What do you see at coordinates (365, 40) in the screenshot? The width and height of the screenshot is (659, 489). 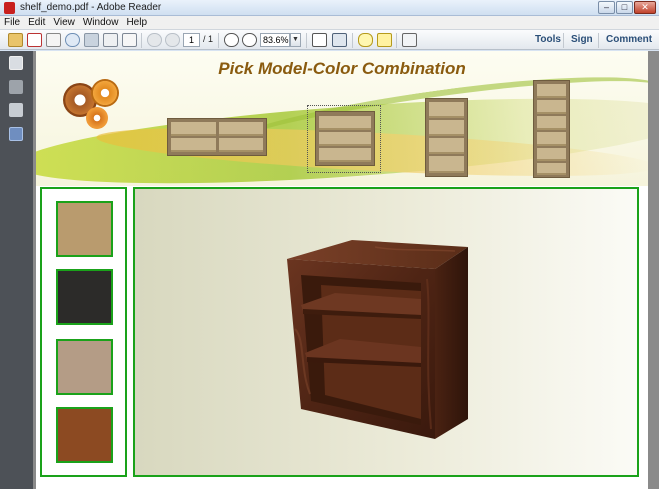 I see `comment-bubble-icon` at bounding box center [365, 40].